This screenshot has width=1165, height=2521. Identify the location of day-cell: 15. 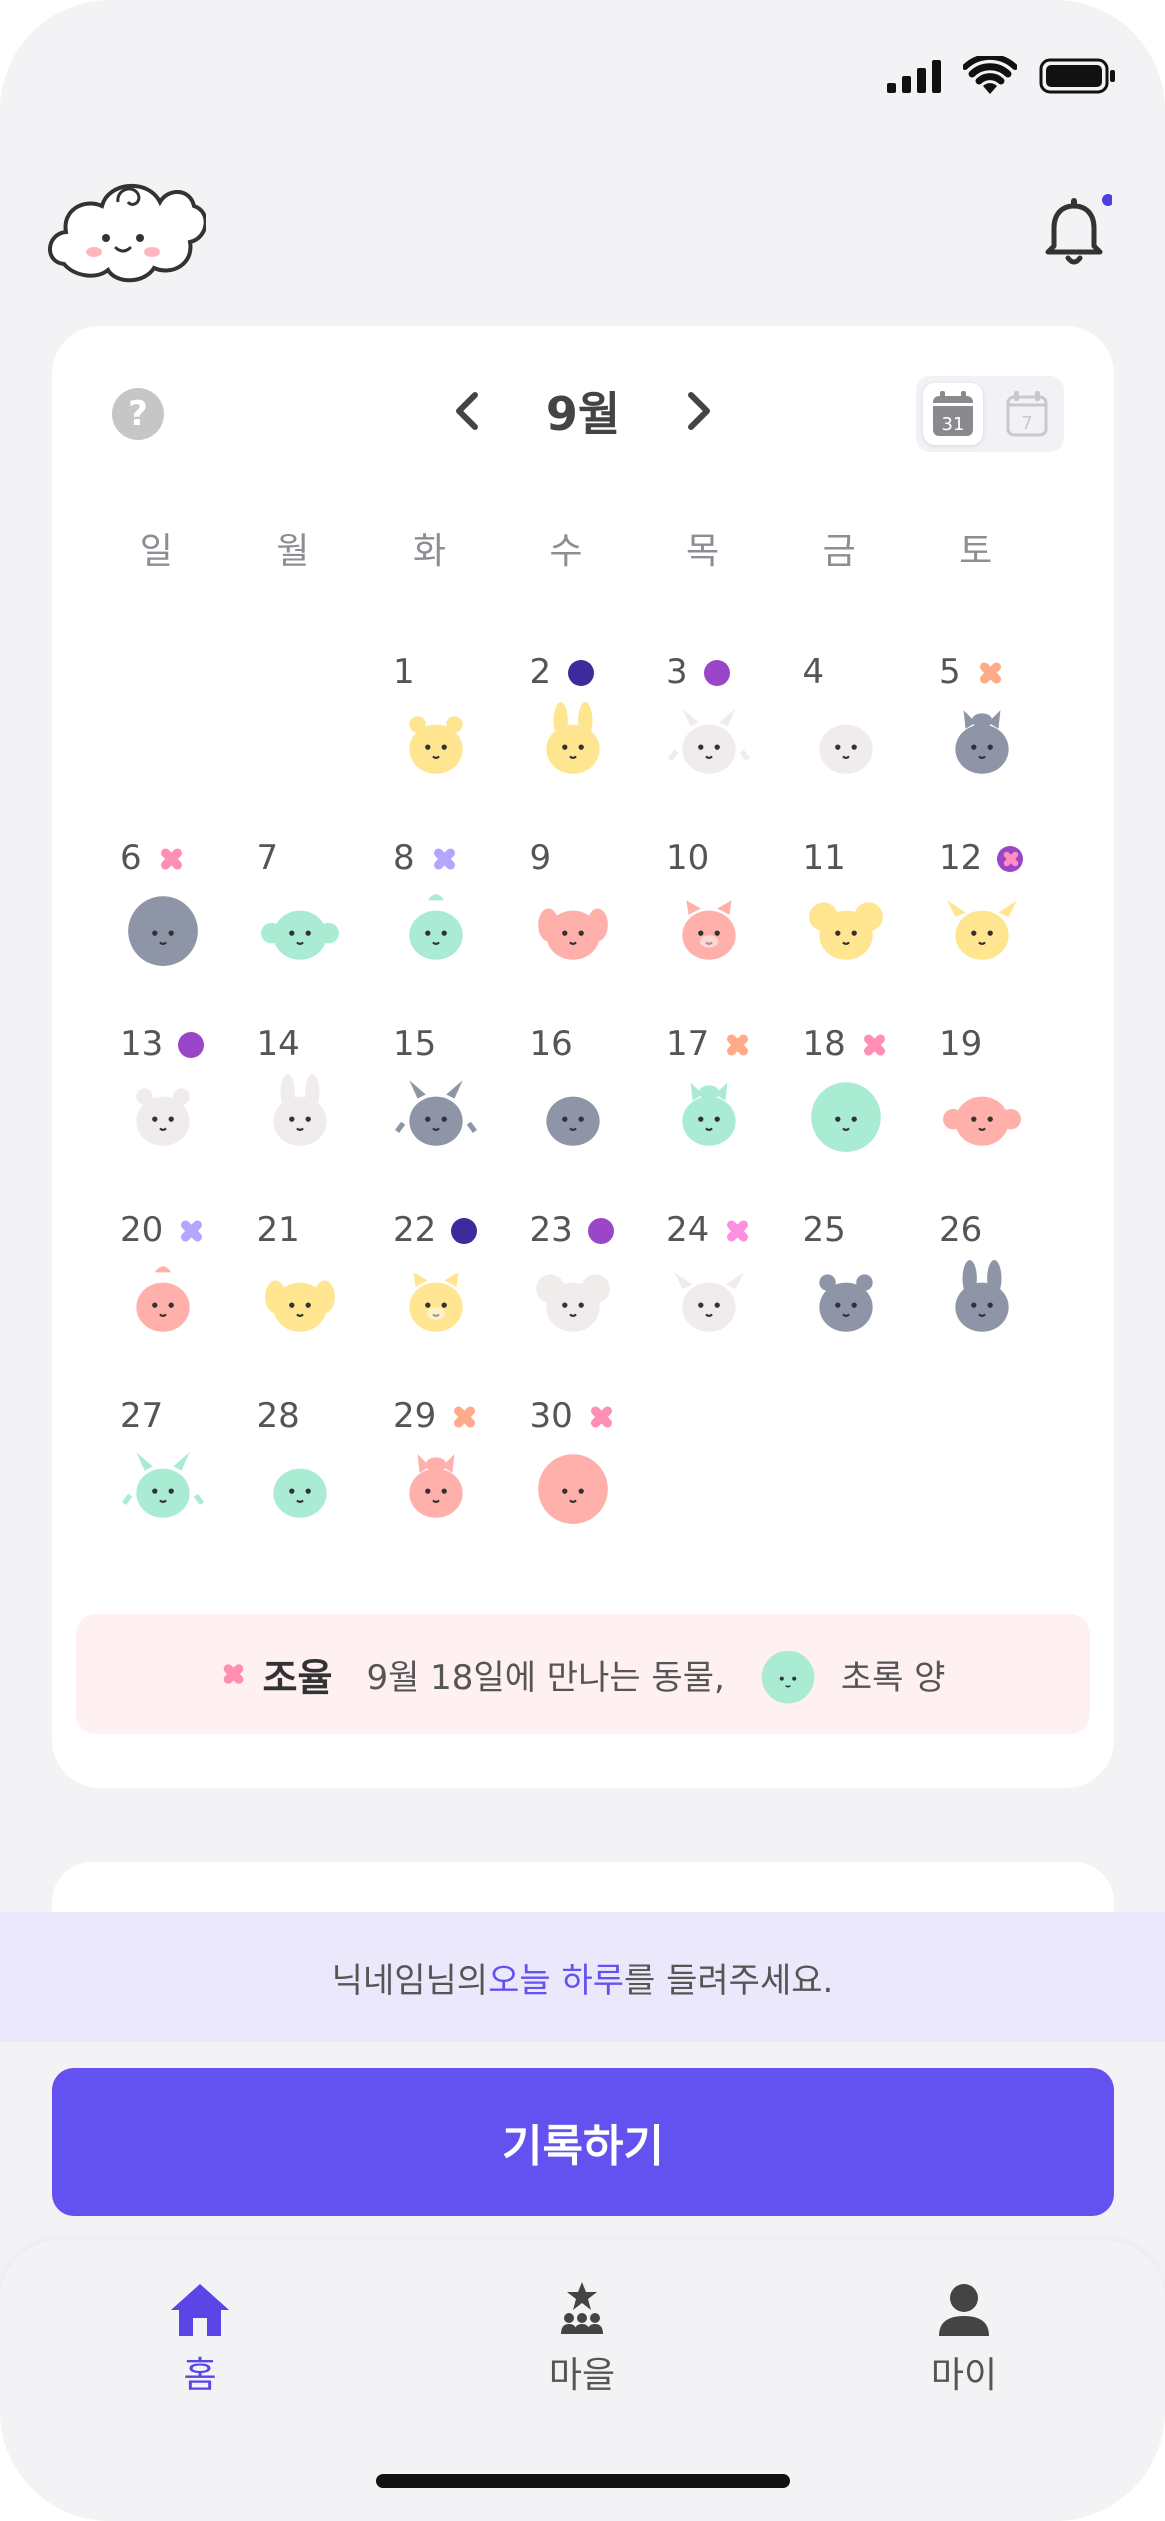
(461, 1109).